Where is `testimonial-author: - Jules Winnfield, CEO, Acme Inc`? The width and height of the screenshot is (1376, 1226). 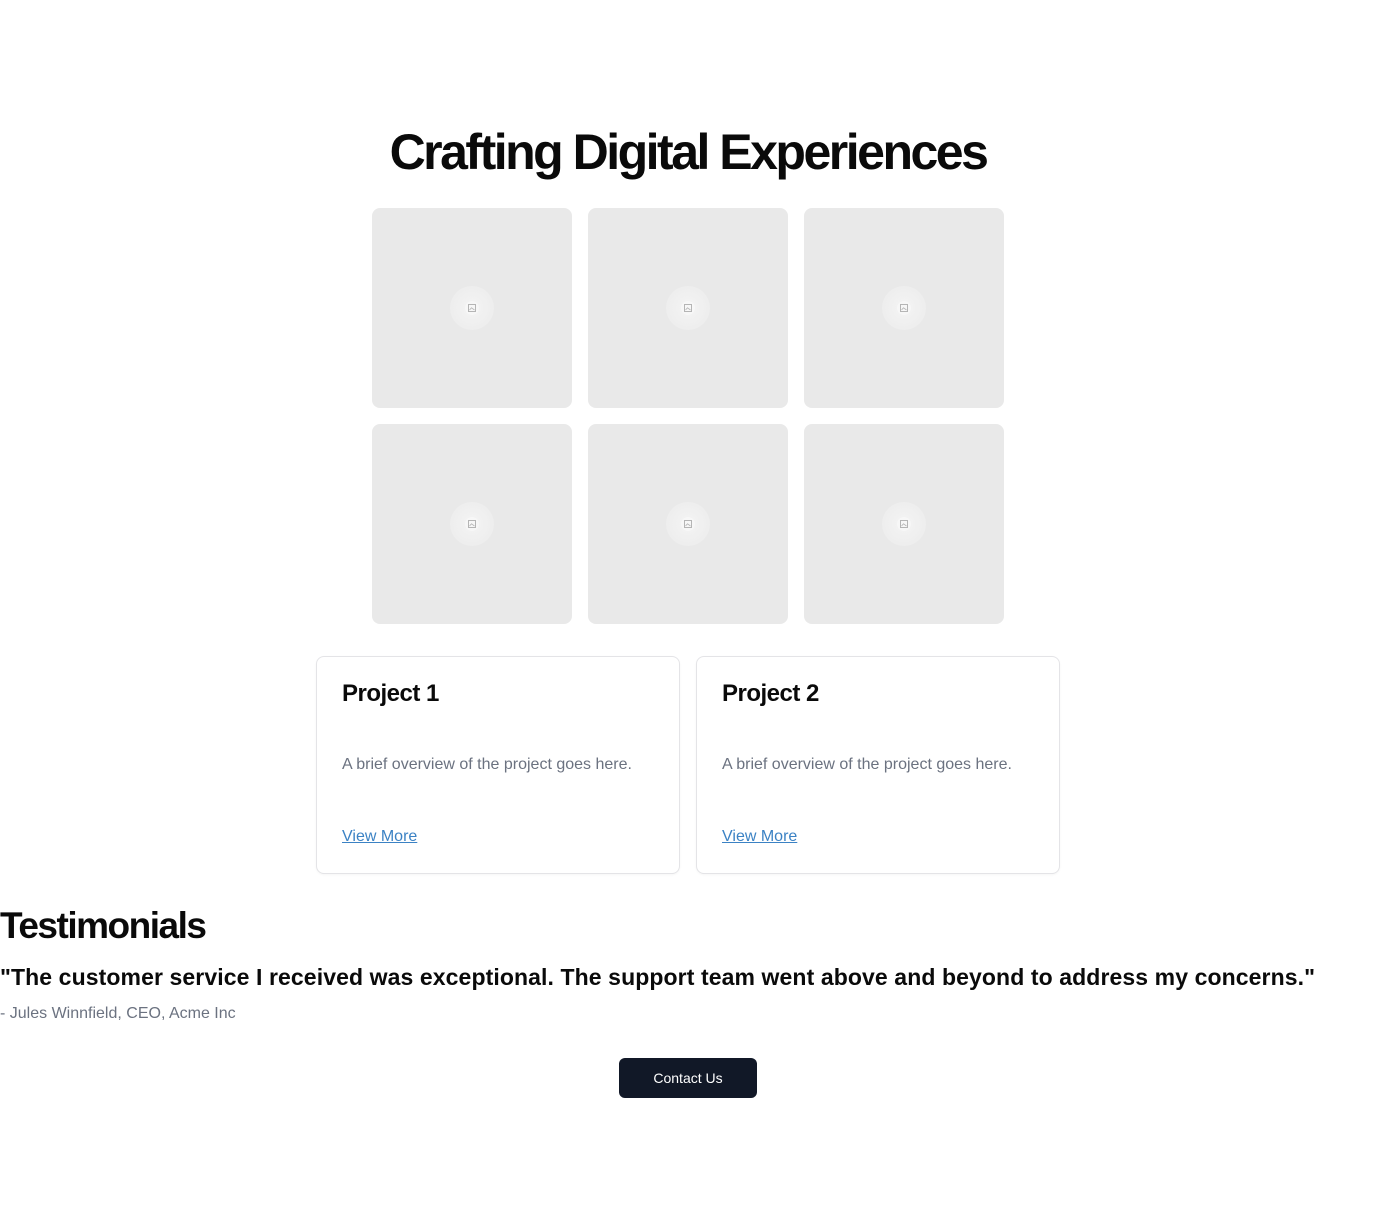
testimonial-author: - Jules Winnfield, CEO, Acme Inc is located at coordinates (118, 1013).